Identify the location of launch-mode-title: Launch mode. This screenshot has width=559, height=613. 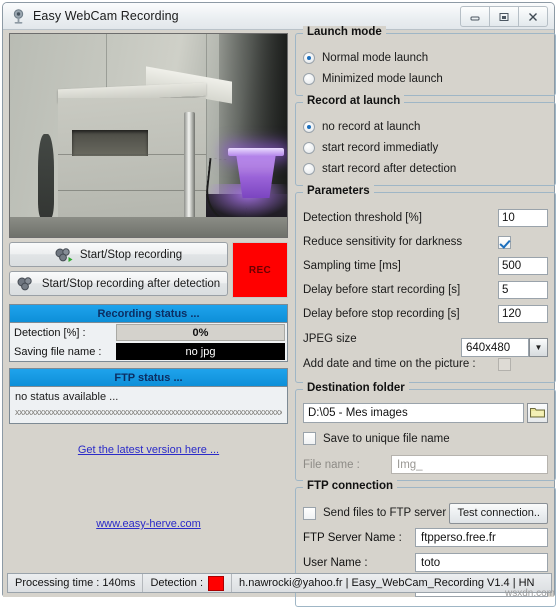
(344, 32).